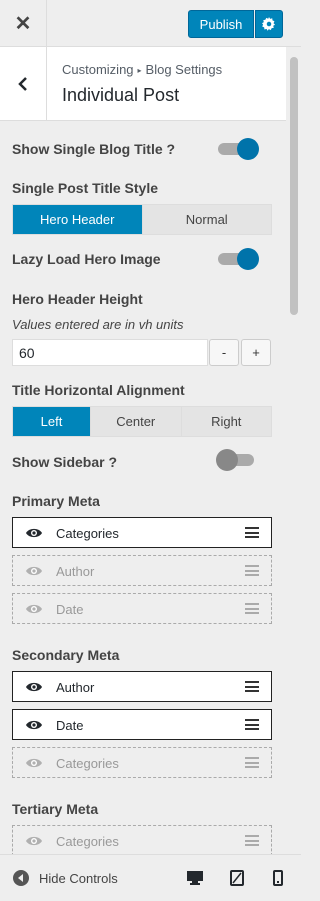 The image size is (320, 901). What do you see at coordinates (55, 809) in the screenshot?
I see `tertiary-meta-label: Tertiary Meta` at bounding box center [55, 809].